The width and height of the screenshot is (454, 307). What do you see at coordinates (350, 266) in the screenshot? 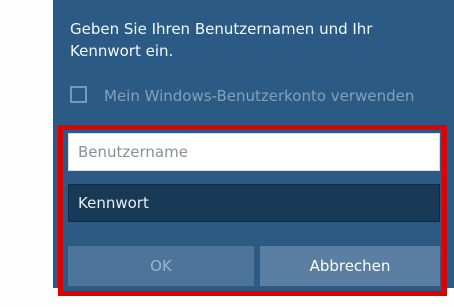
I see `cancel-button: Abbrechen` at bounding box center [350, 266].